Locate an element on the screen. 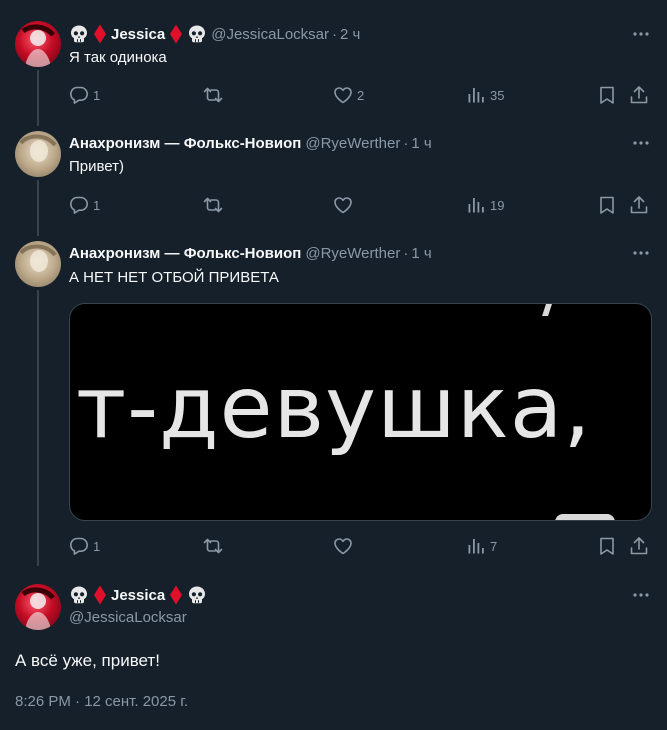 The width and height of the screenshot is (667, 730). like-button: 2 is located at coordinates (348, 95).